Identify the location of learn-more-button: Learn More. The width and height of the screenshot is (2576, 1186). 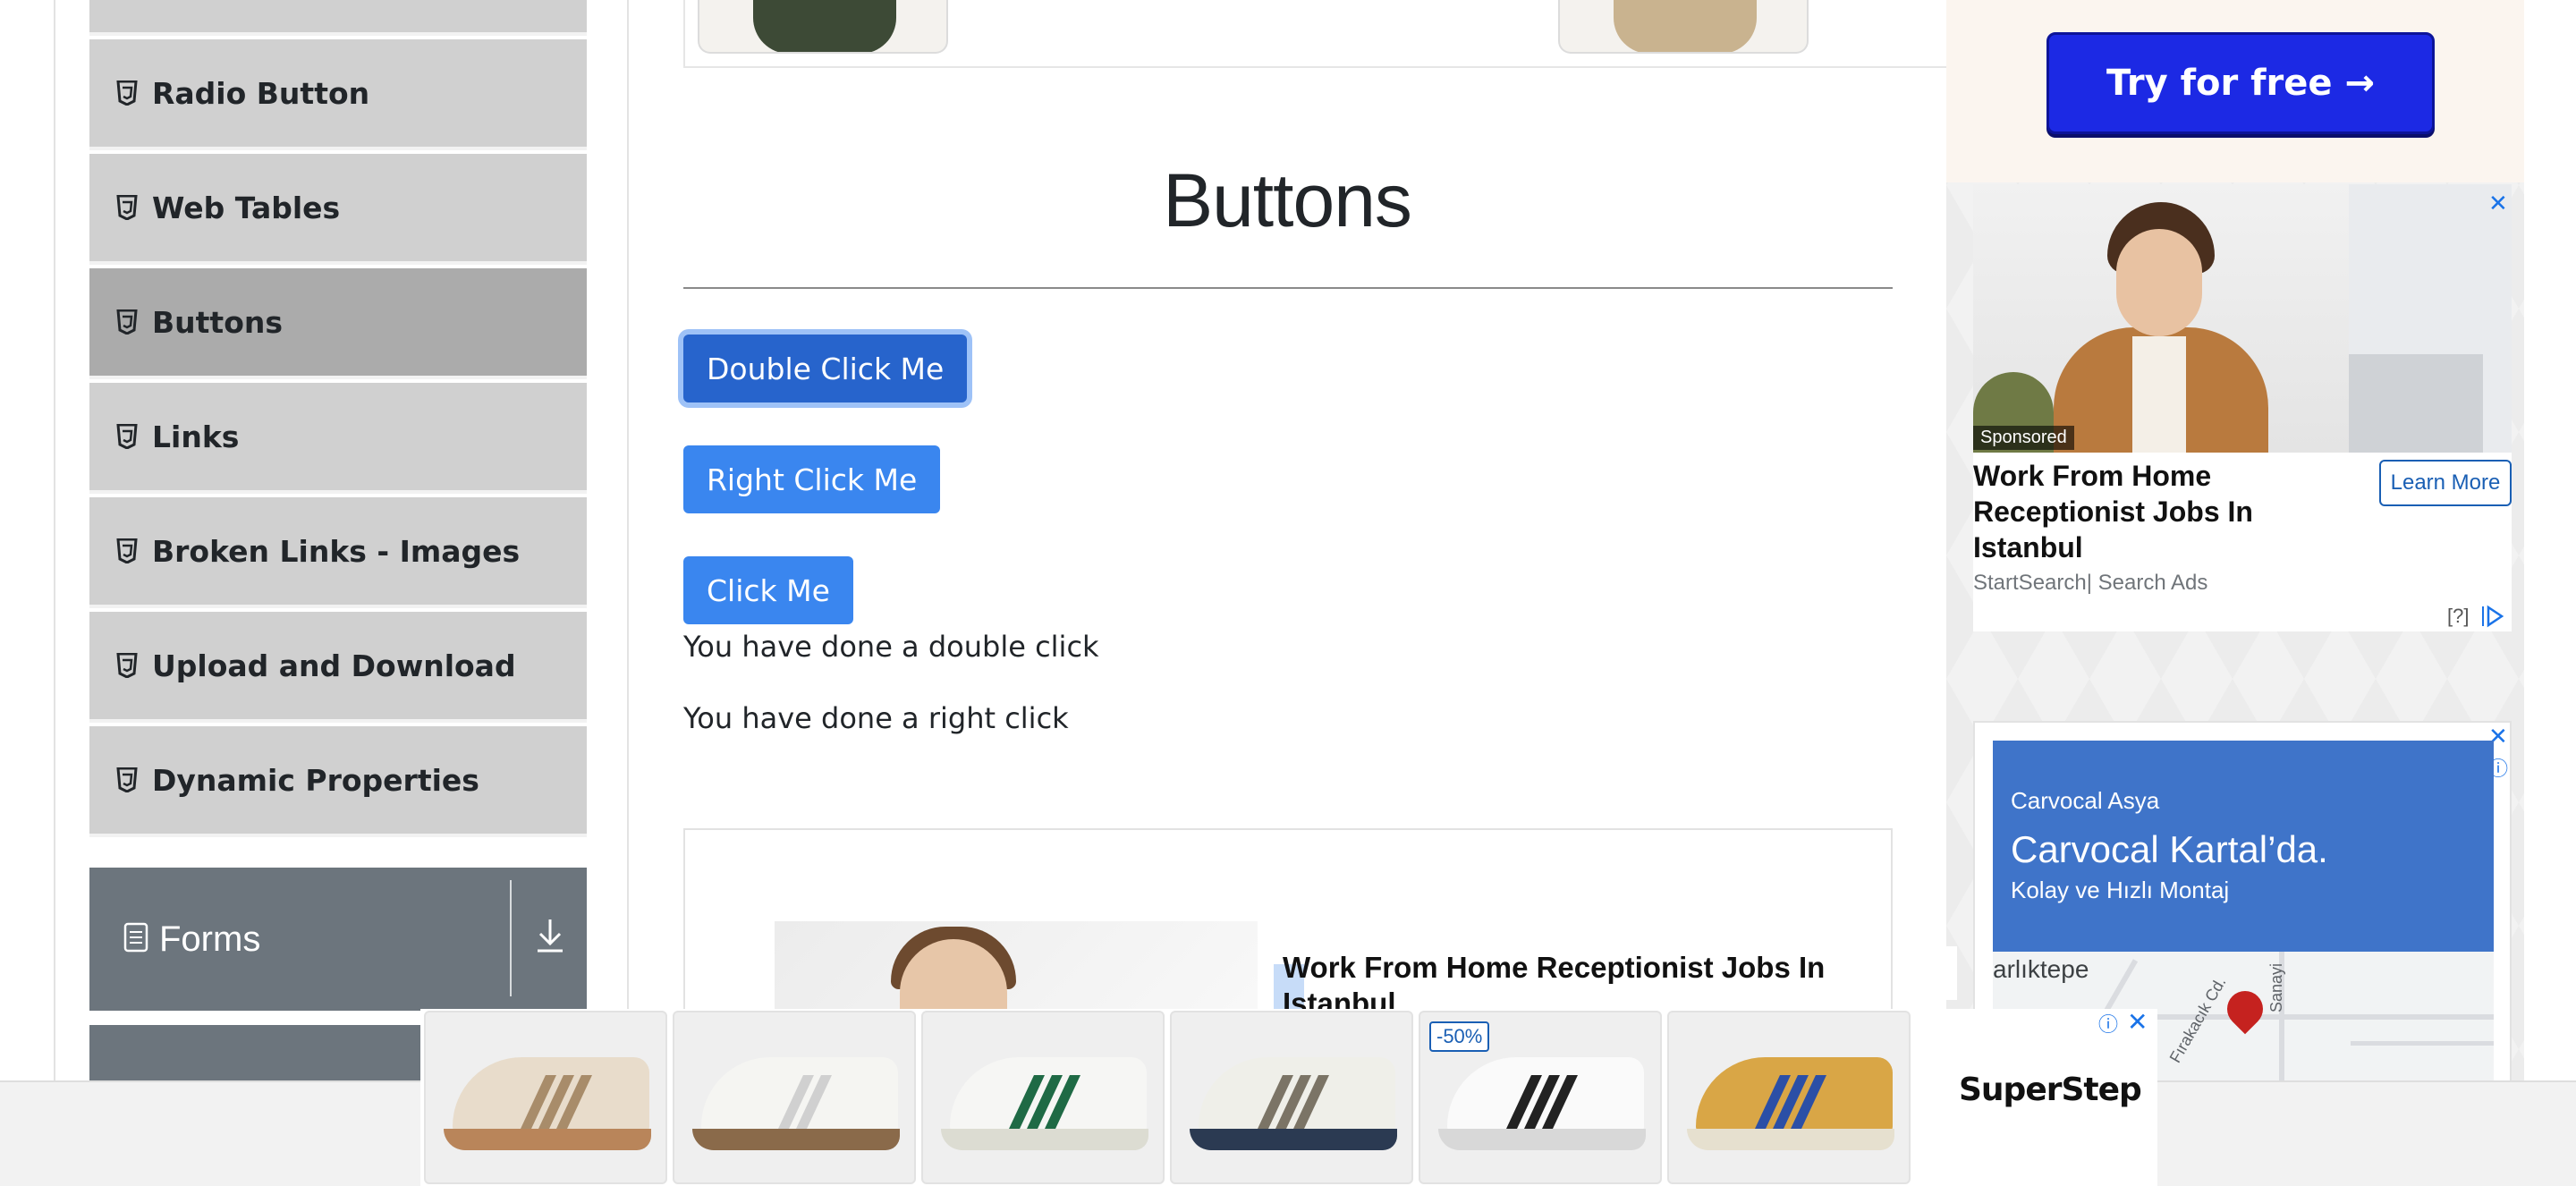
(2445, 483).